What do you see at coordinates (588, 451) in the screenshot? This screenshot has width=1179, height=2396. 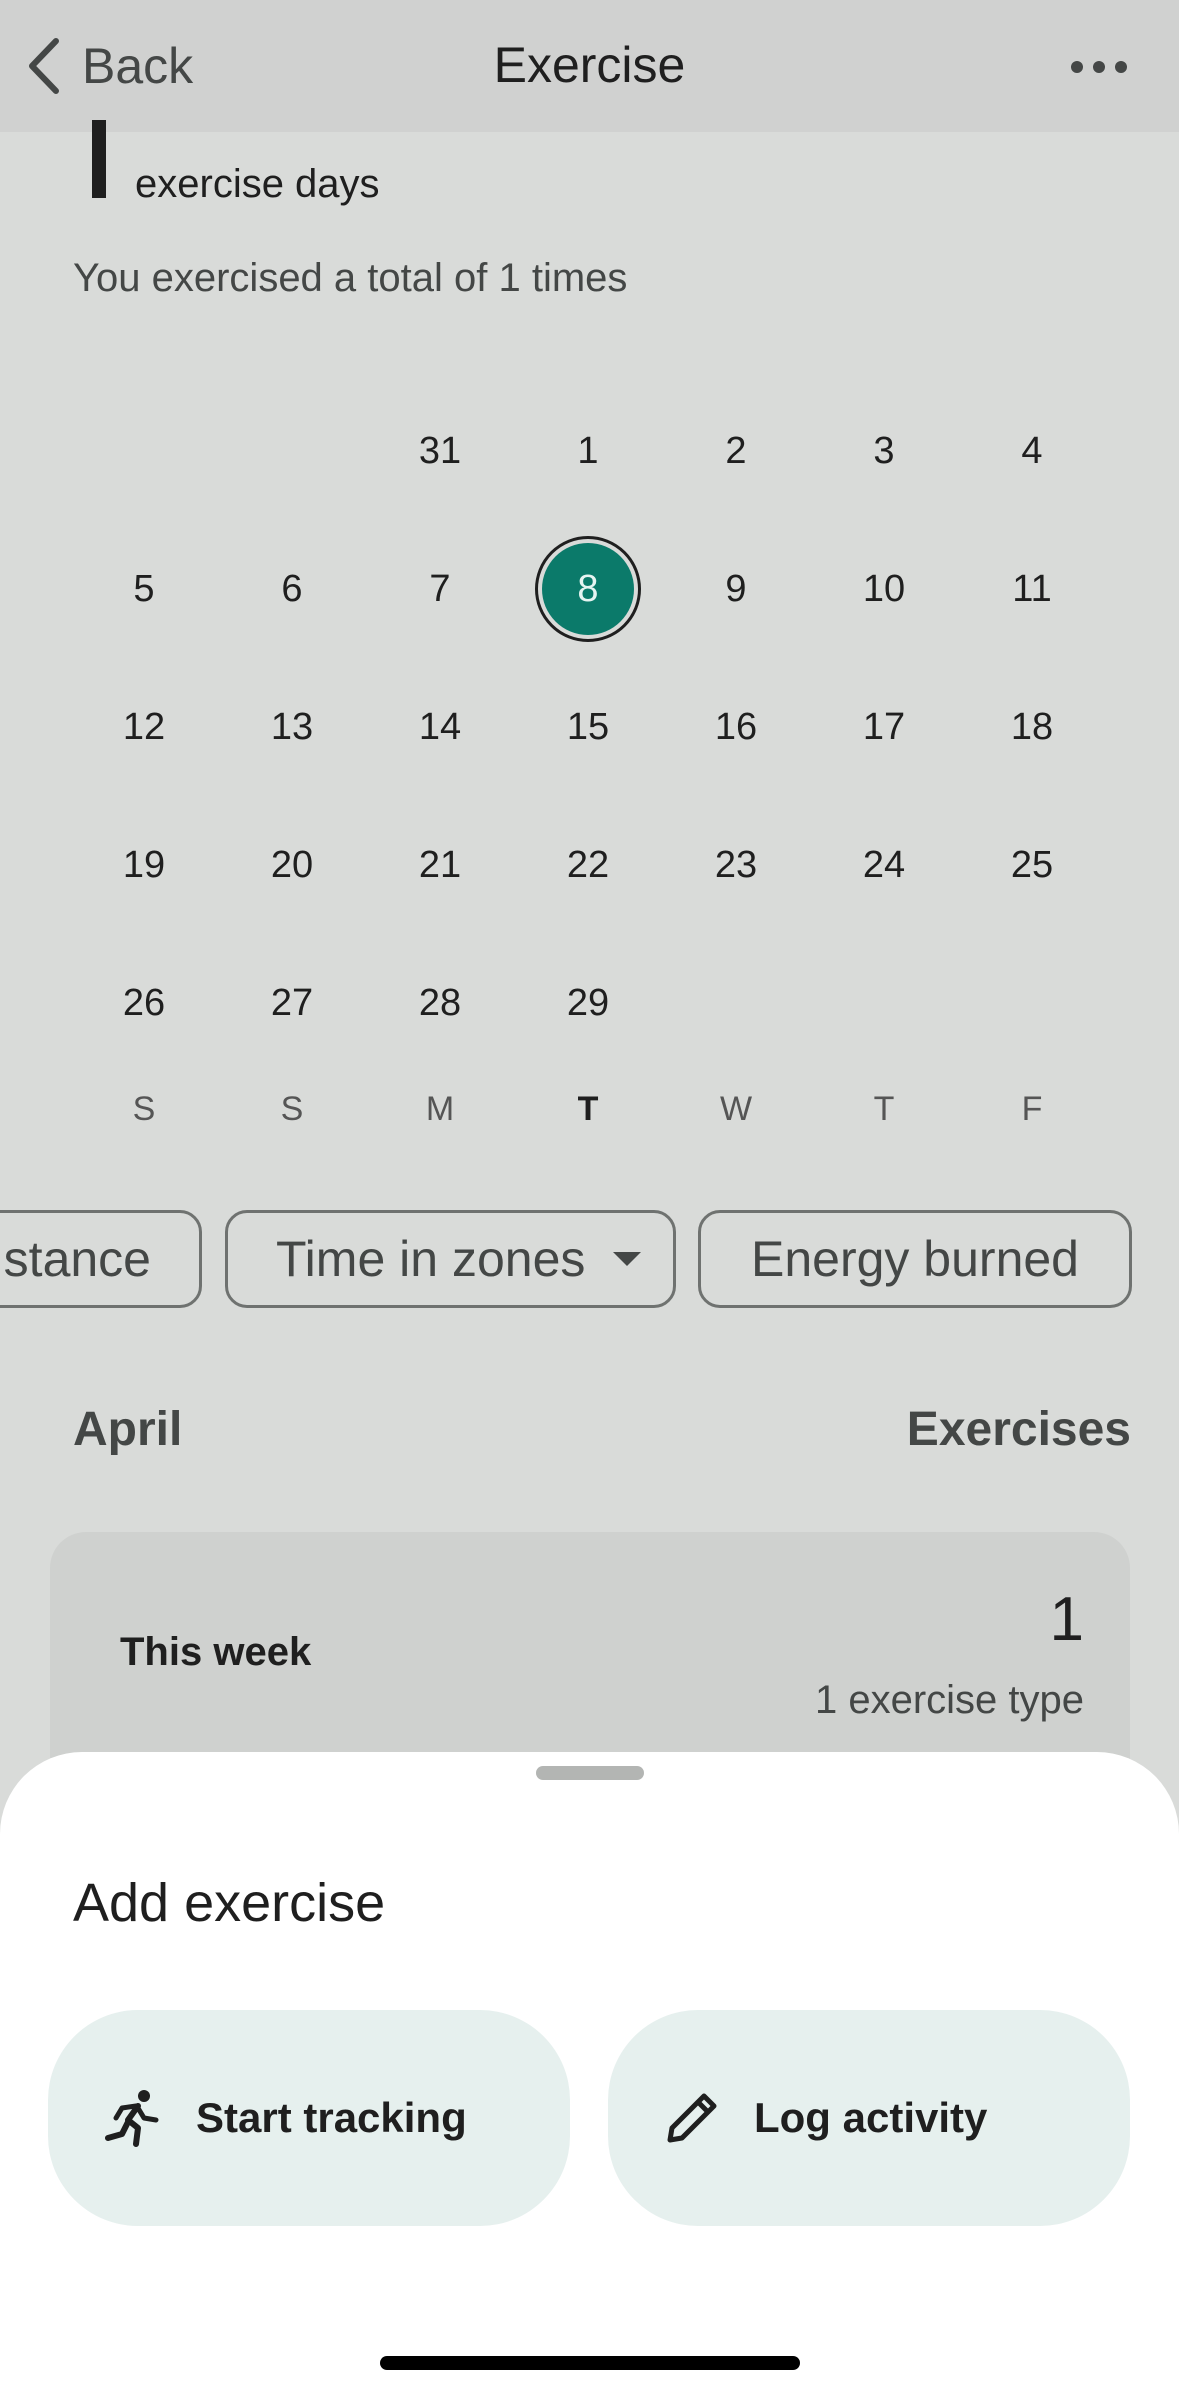 I see `calendar-day: 1` at bounding box center [588, 451].